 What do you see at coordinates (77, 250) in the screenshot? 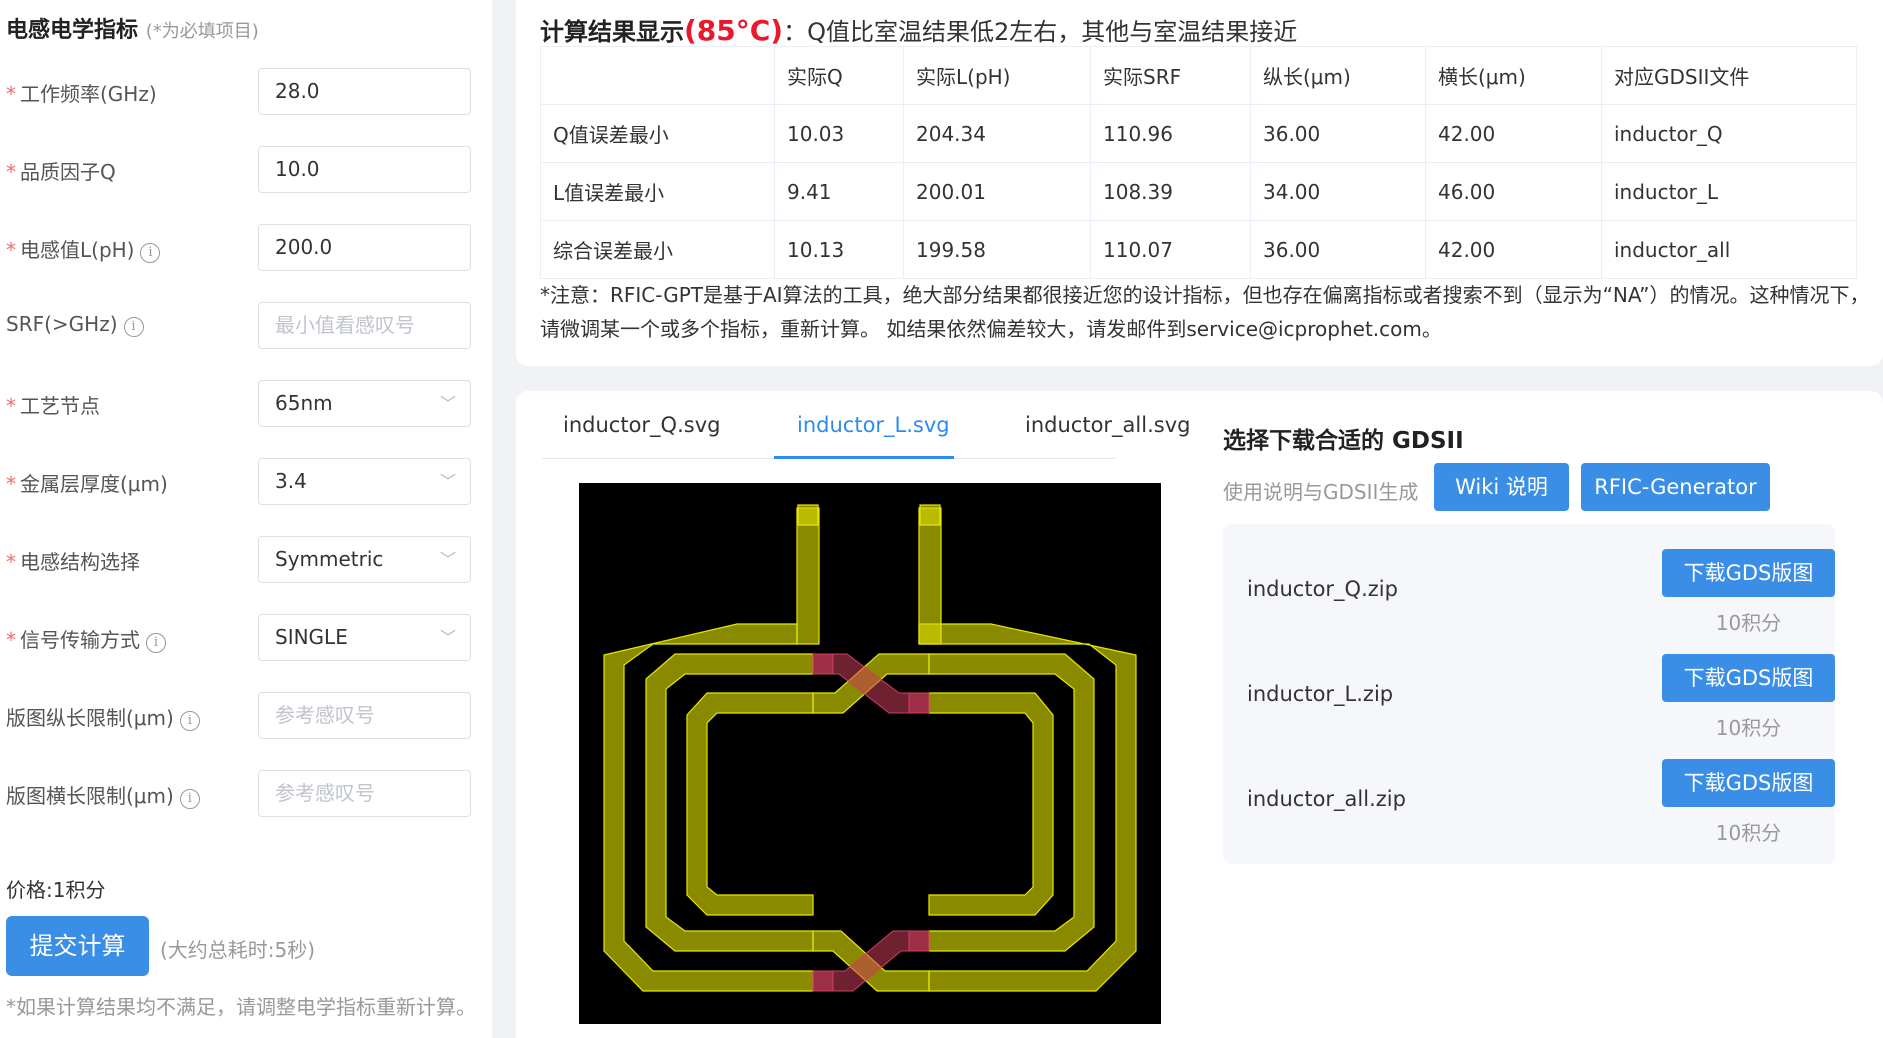
I see `inductance-label-text: 电感值L(pH)` at bounding box center [77, 250].